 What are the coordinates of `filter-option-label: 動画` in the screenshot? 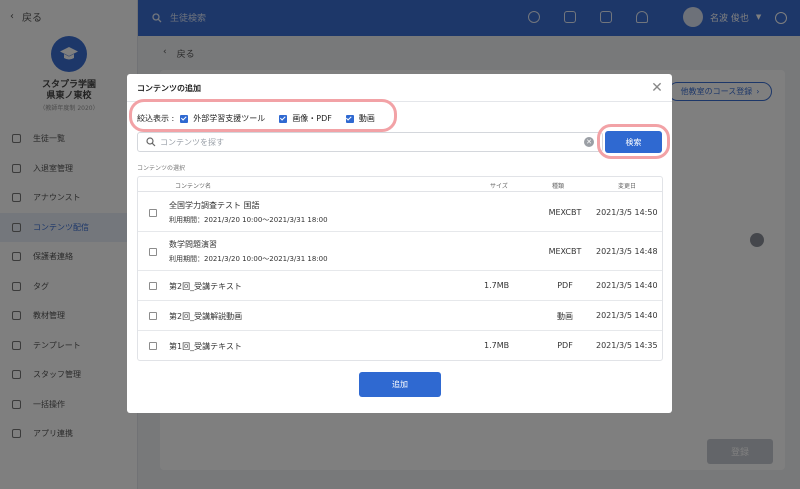 It's located at (366, 118).